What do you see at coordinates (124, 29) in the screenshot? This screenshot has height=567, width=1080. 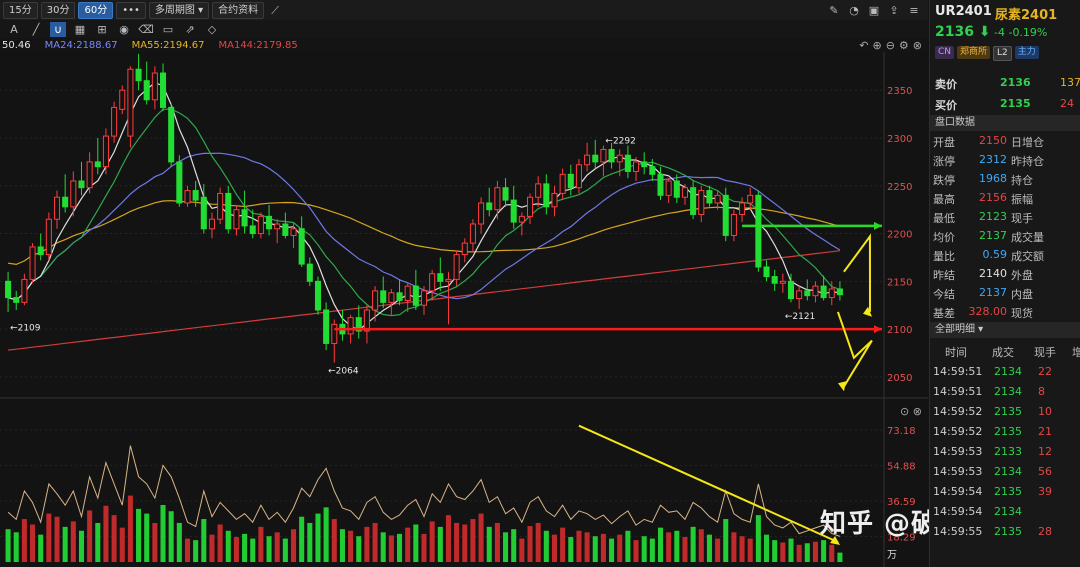 I see `eye-icon: ◉` at bounding box center [124, 29].